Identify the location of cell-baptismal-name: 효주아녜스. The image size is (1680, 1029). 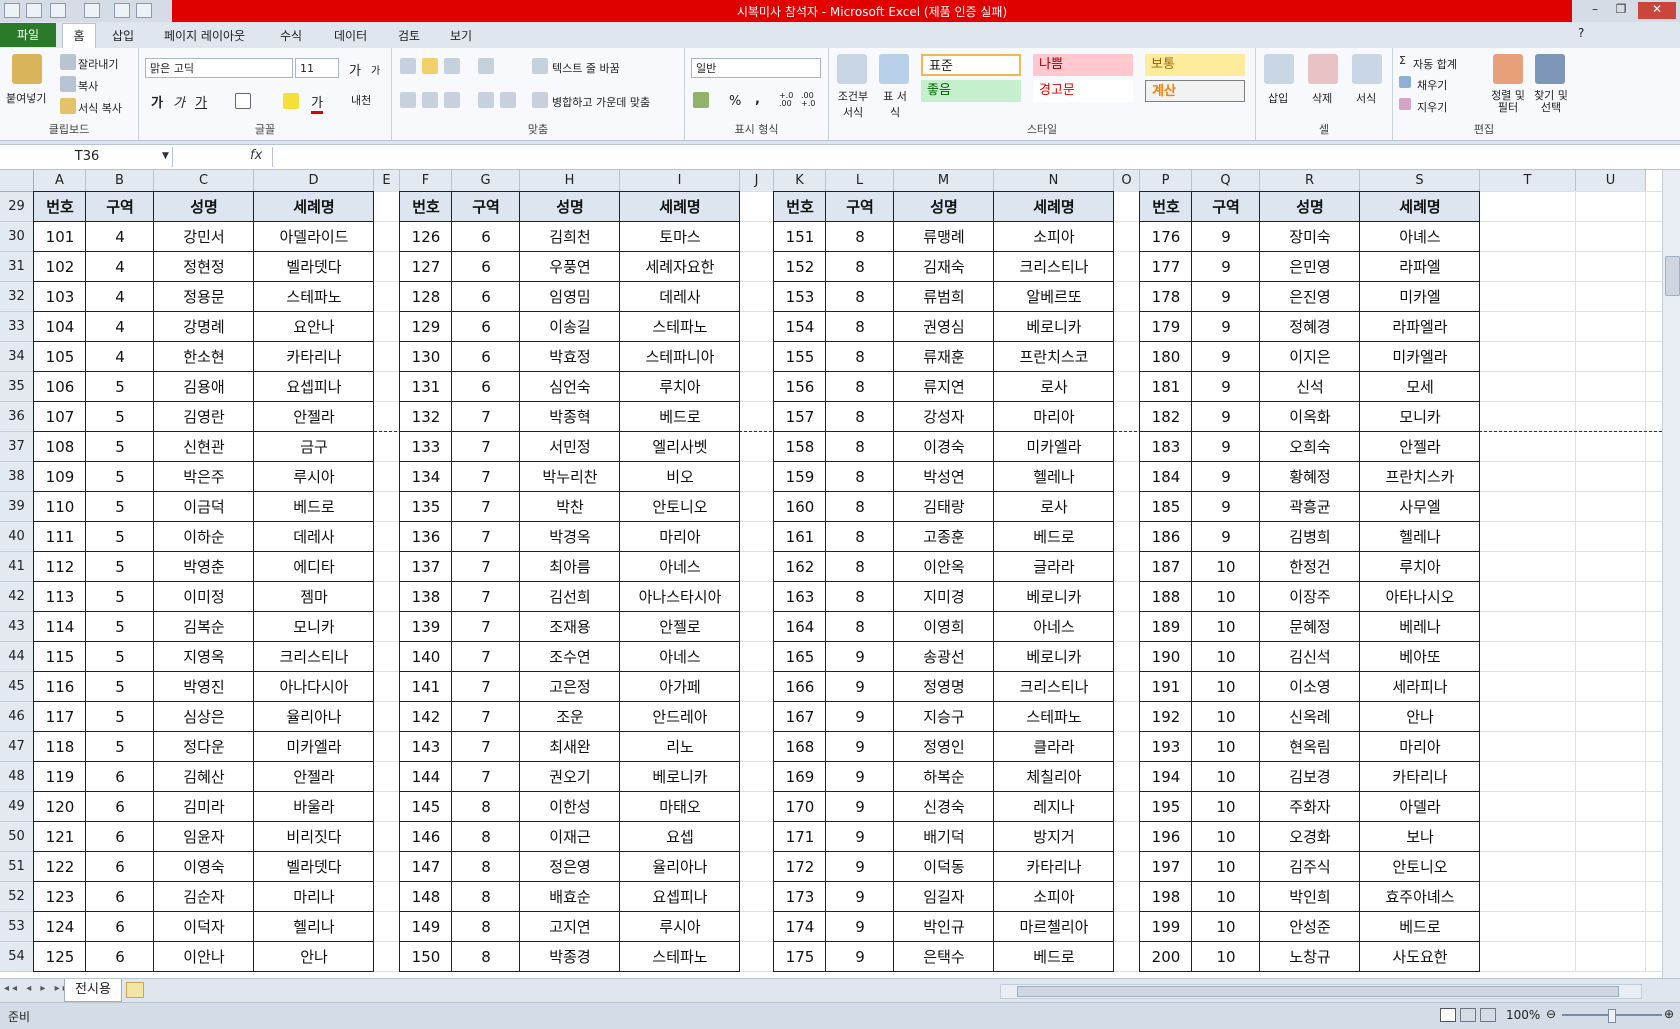
(1420, 897).